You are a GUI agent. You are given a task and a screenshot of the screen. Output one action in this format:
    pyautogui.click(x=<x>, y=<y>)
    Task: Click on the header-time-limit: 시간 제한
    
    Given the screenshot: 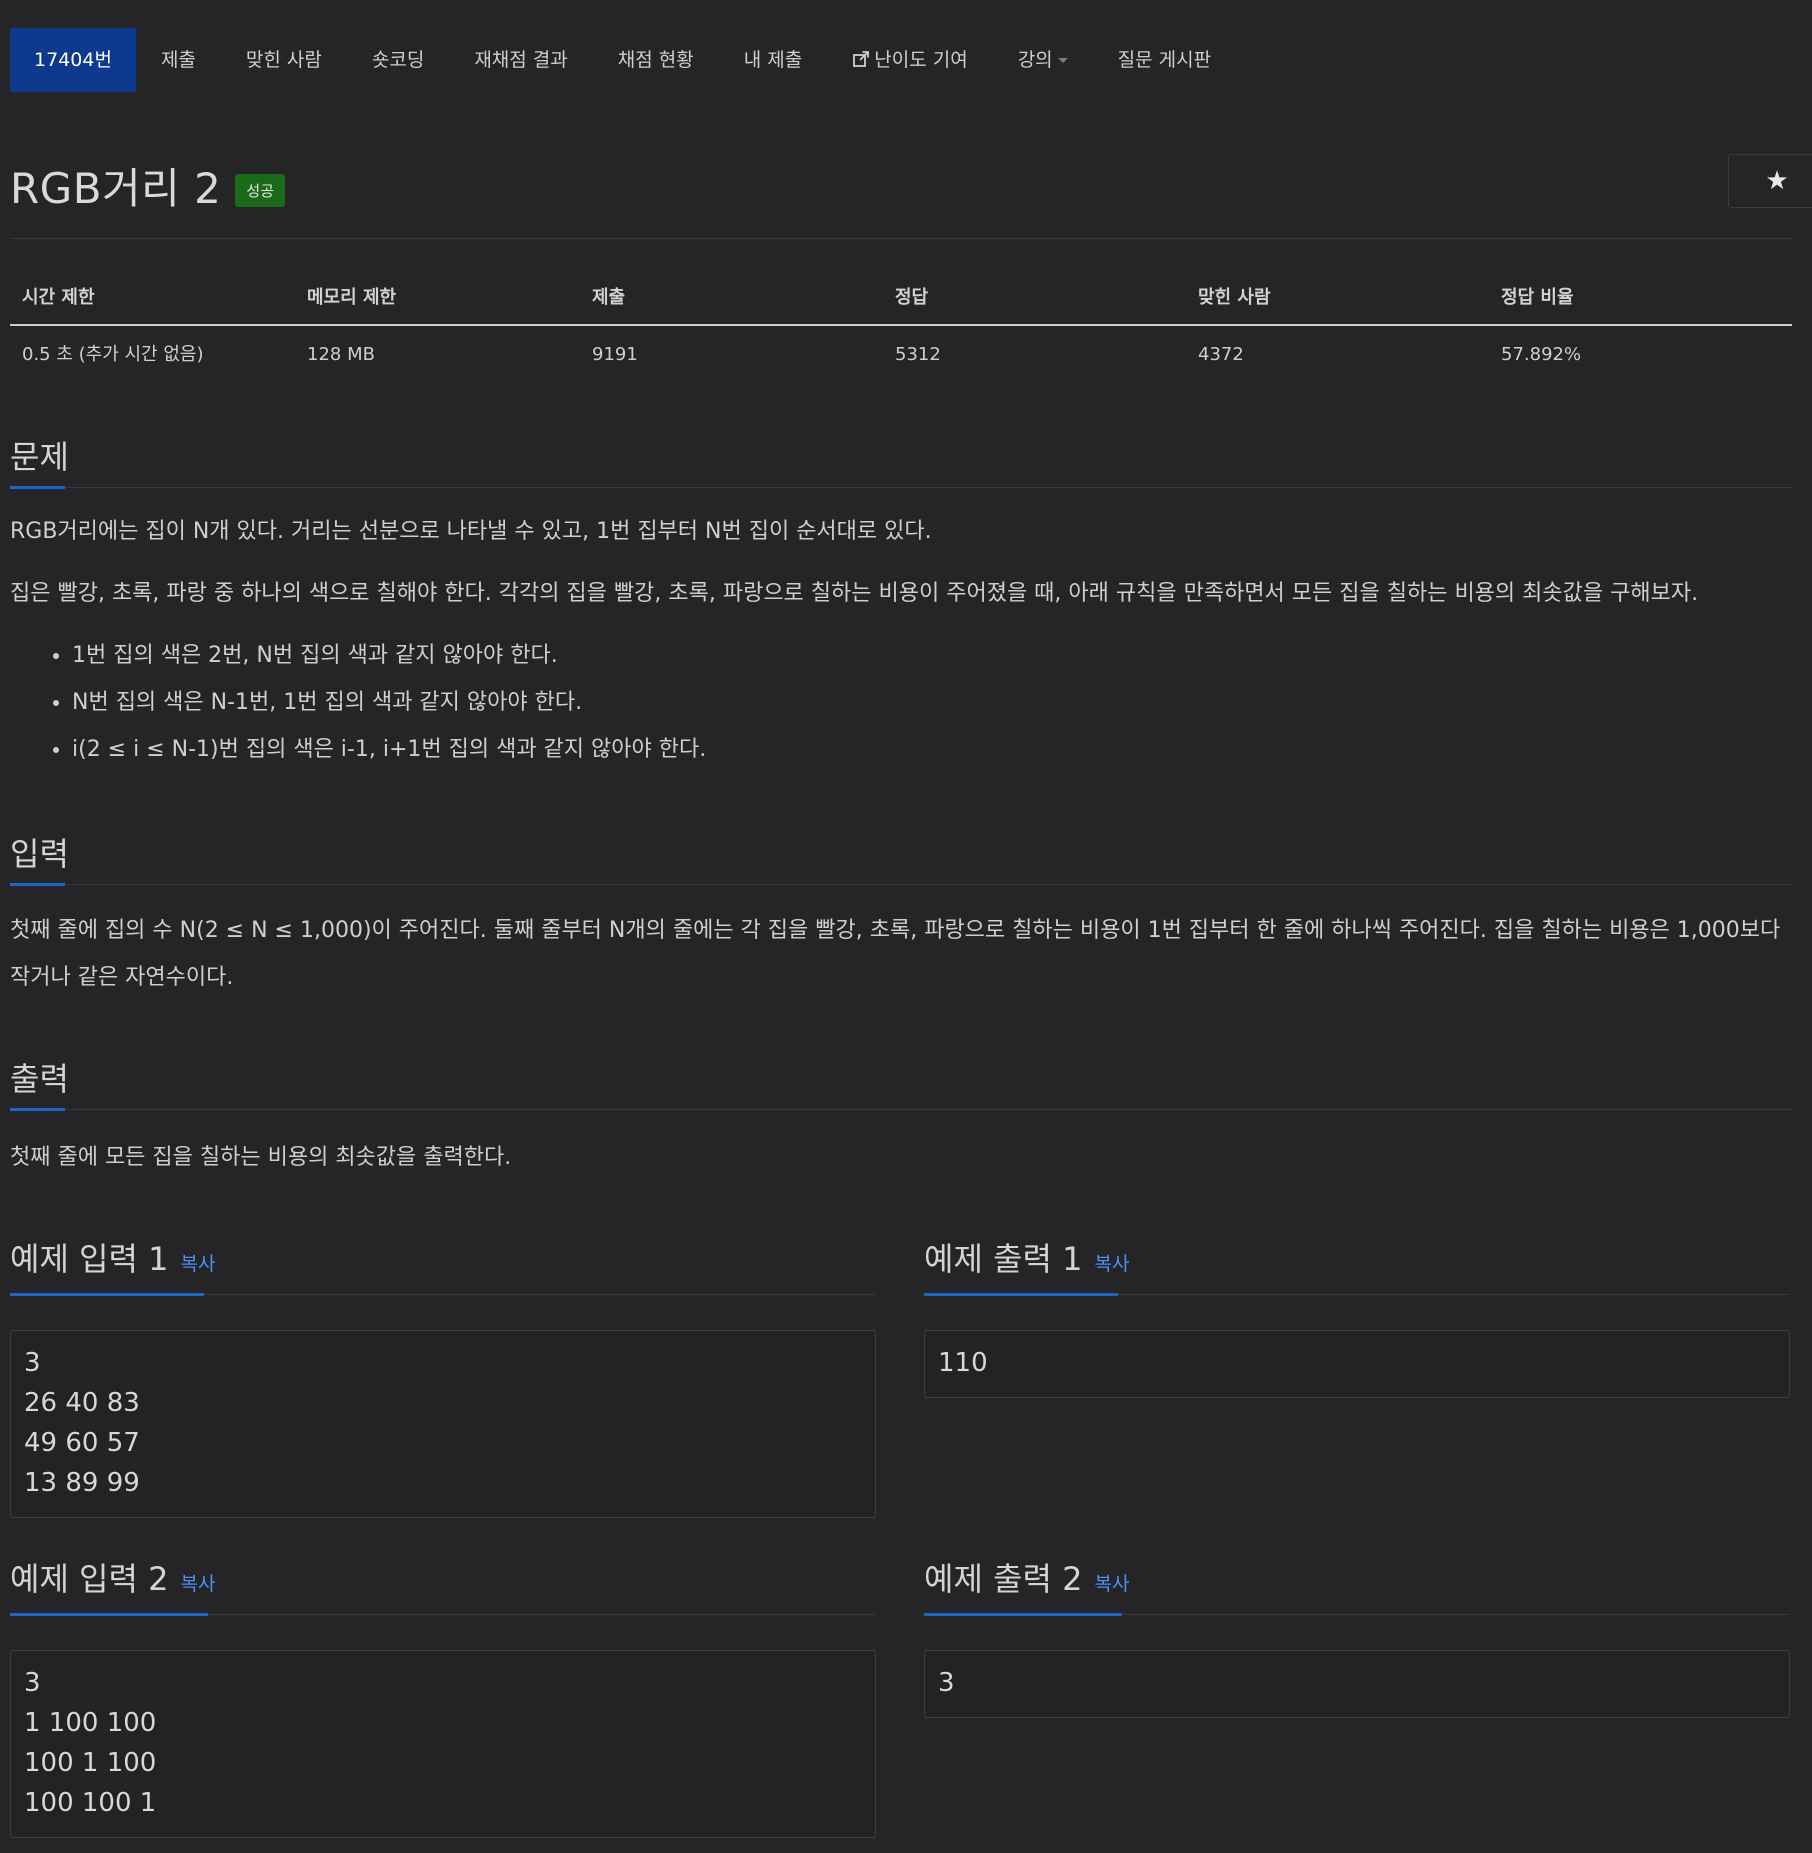 What is the action you would take?
    pyautogui.click(x=58, y=297)
    